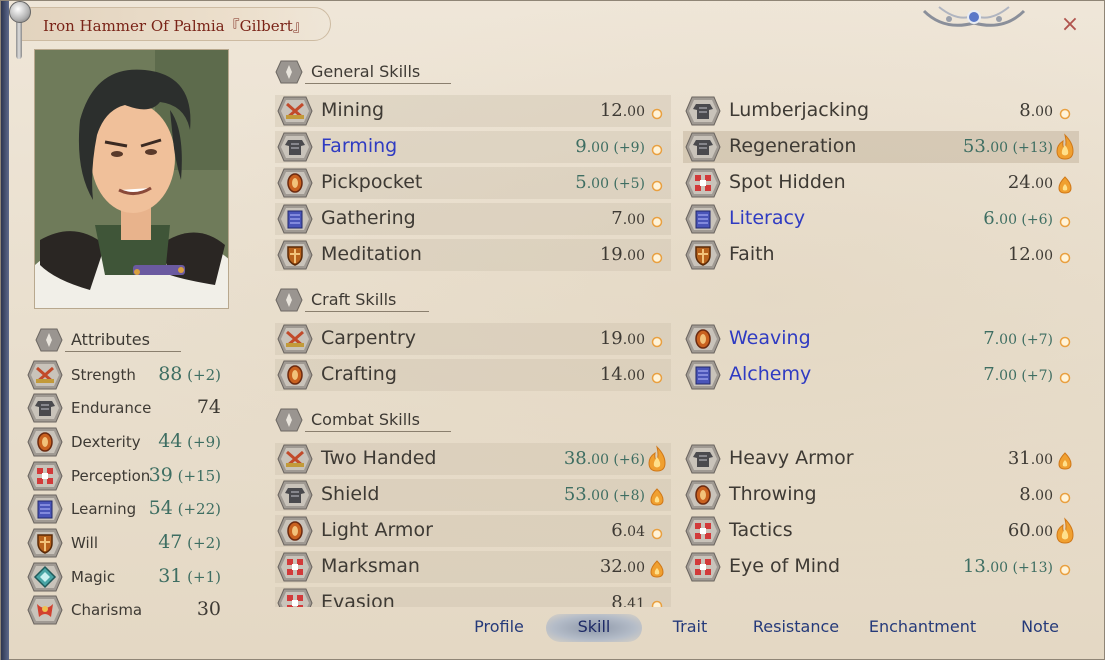 The width and height of the screenshot is (1105, 660). What do you see at coordinates (473, 339) in the screenshot?
I see `skill-row-carpentry: Carpentry 19.00` at bounding box center [473, 339].